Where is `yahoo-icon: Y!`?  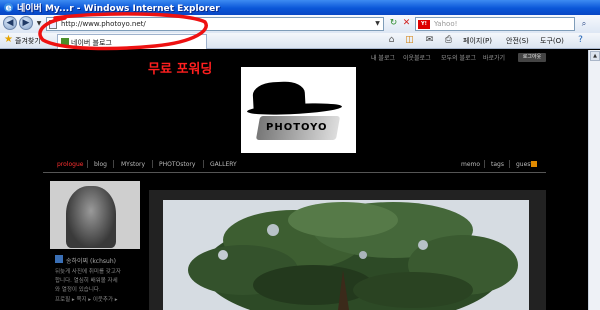 yahoo-icon: Y! is located at coordinates (424, 24).